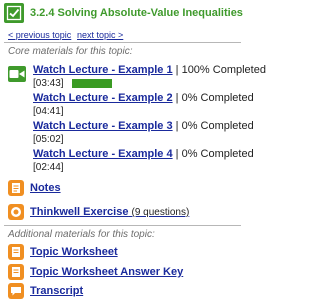  Describe the element at coordinates (79, 212) in the screenshot. I see `thinkwell-exercise-link: Thinkwell Exercise` at that location.